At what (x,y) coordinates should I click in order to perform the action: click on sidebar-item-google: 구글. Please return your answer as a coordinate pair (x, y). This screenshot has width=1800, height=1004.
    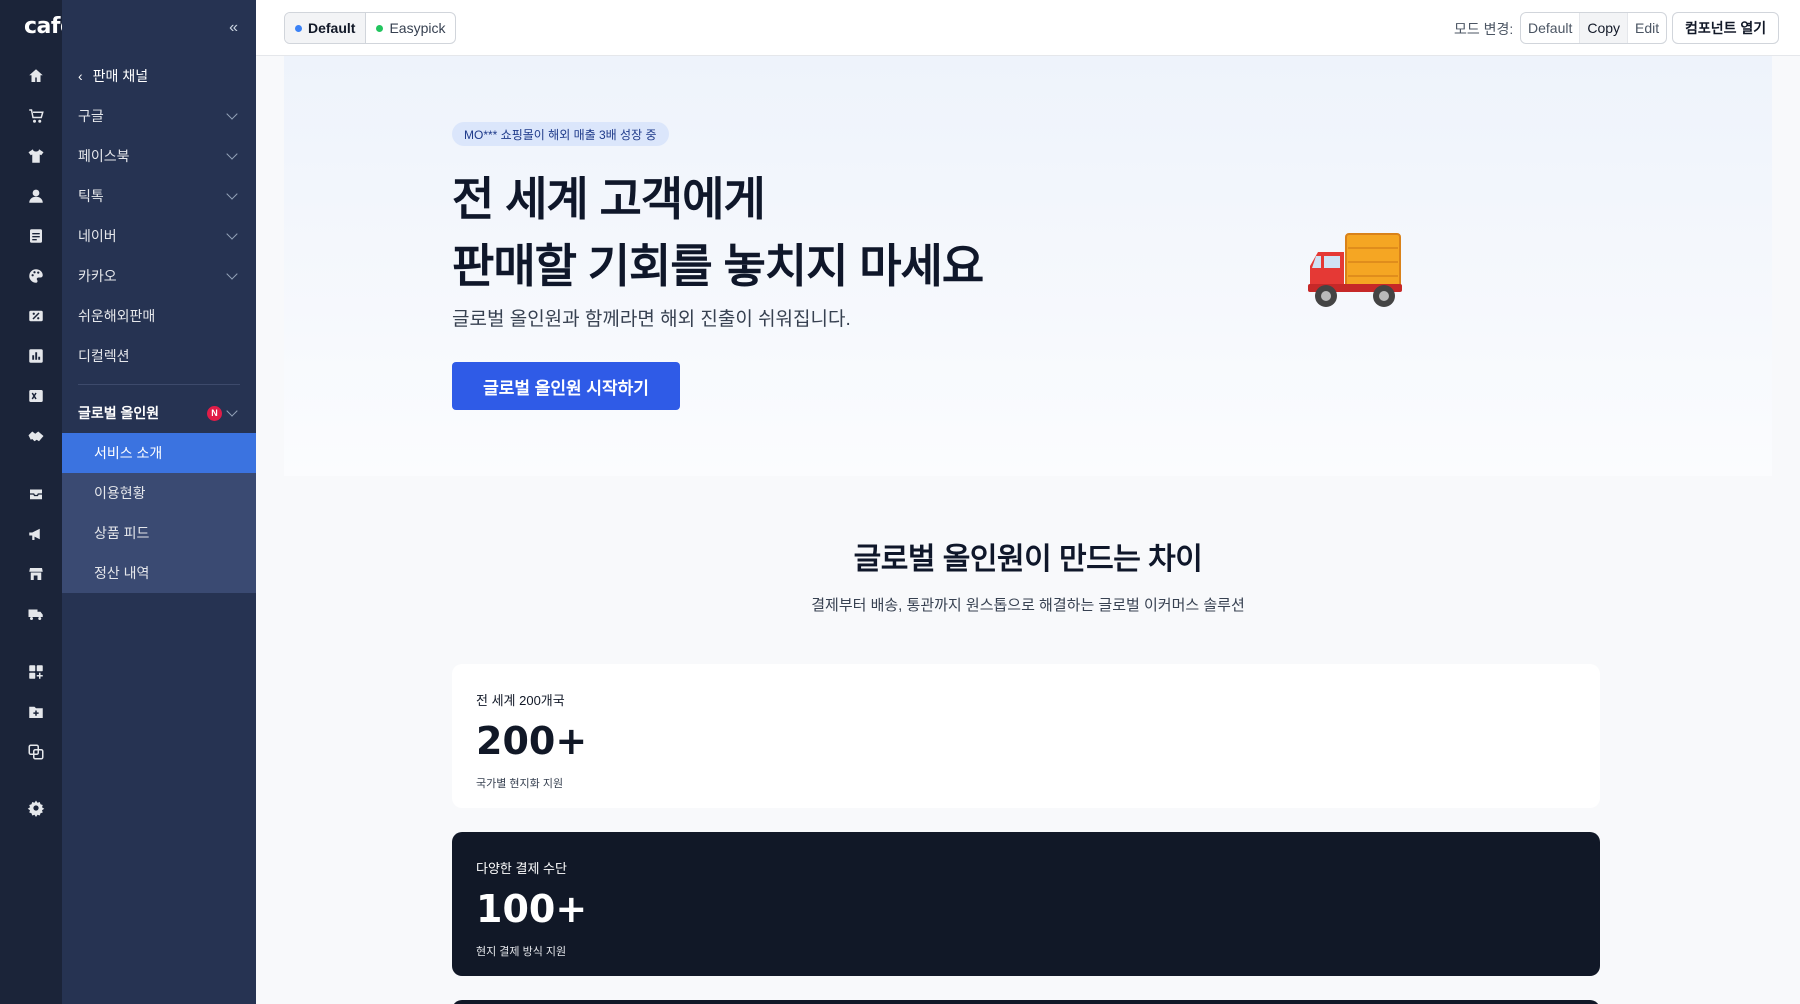
    Looking at the image, I should click on (159, 116).